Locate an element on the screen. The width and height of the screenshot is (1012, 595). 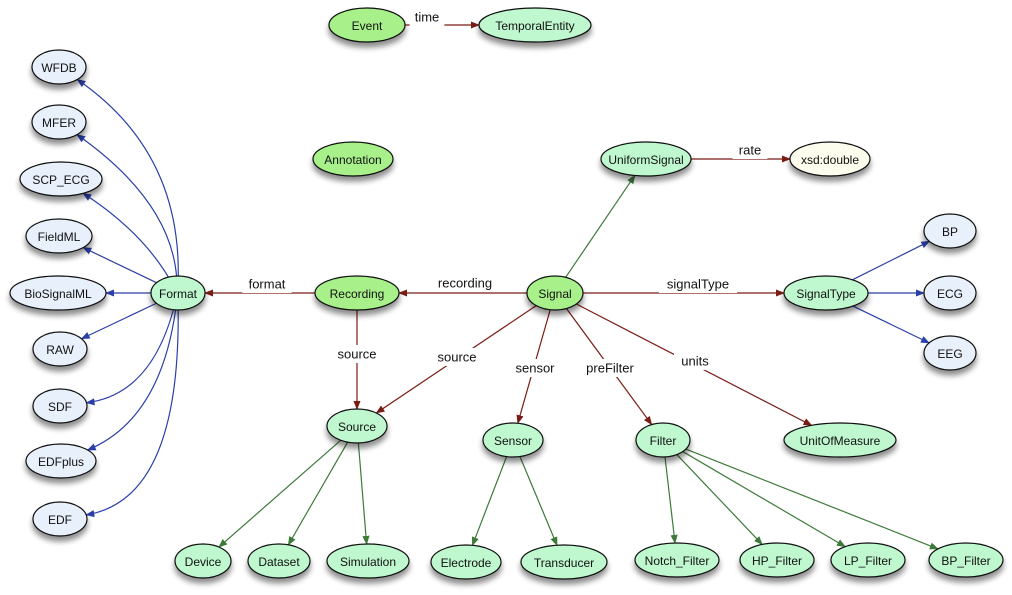
node-label: MFER is located at coordinates (59, 123).